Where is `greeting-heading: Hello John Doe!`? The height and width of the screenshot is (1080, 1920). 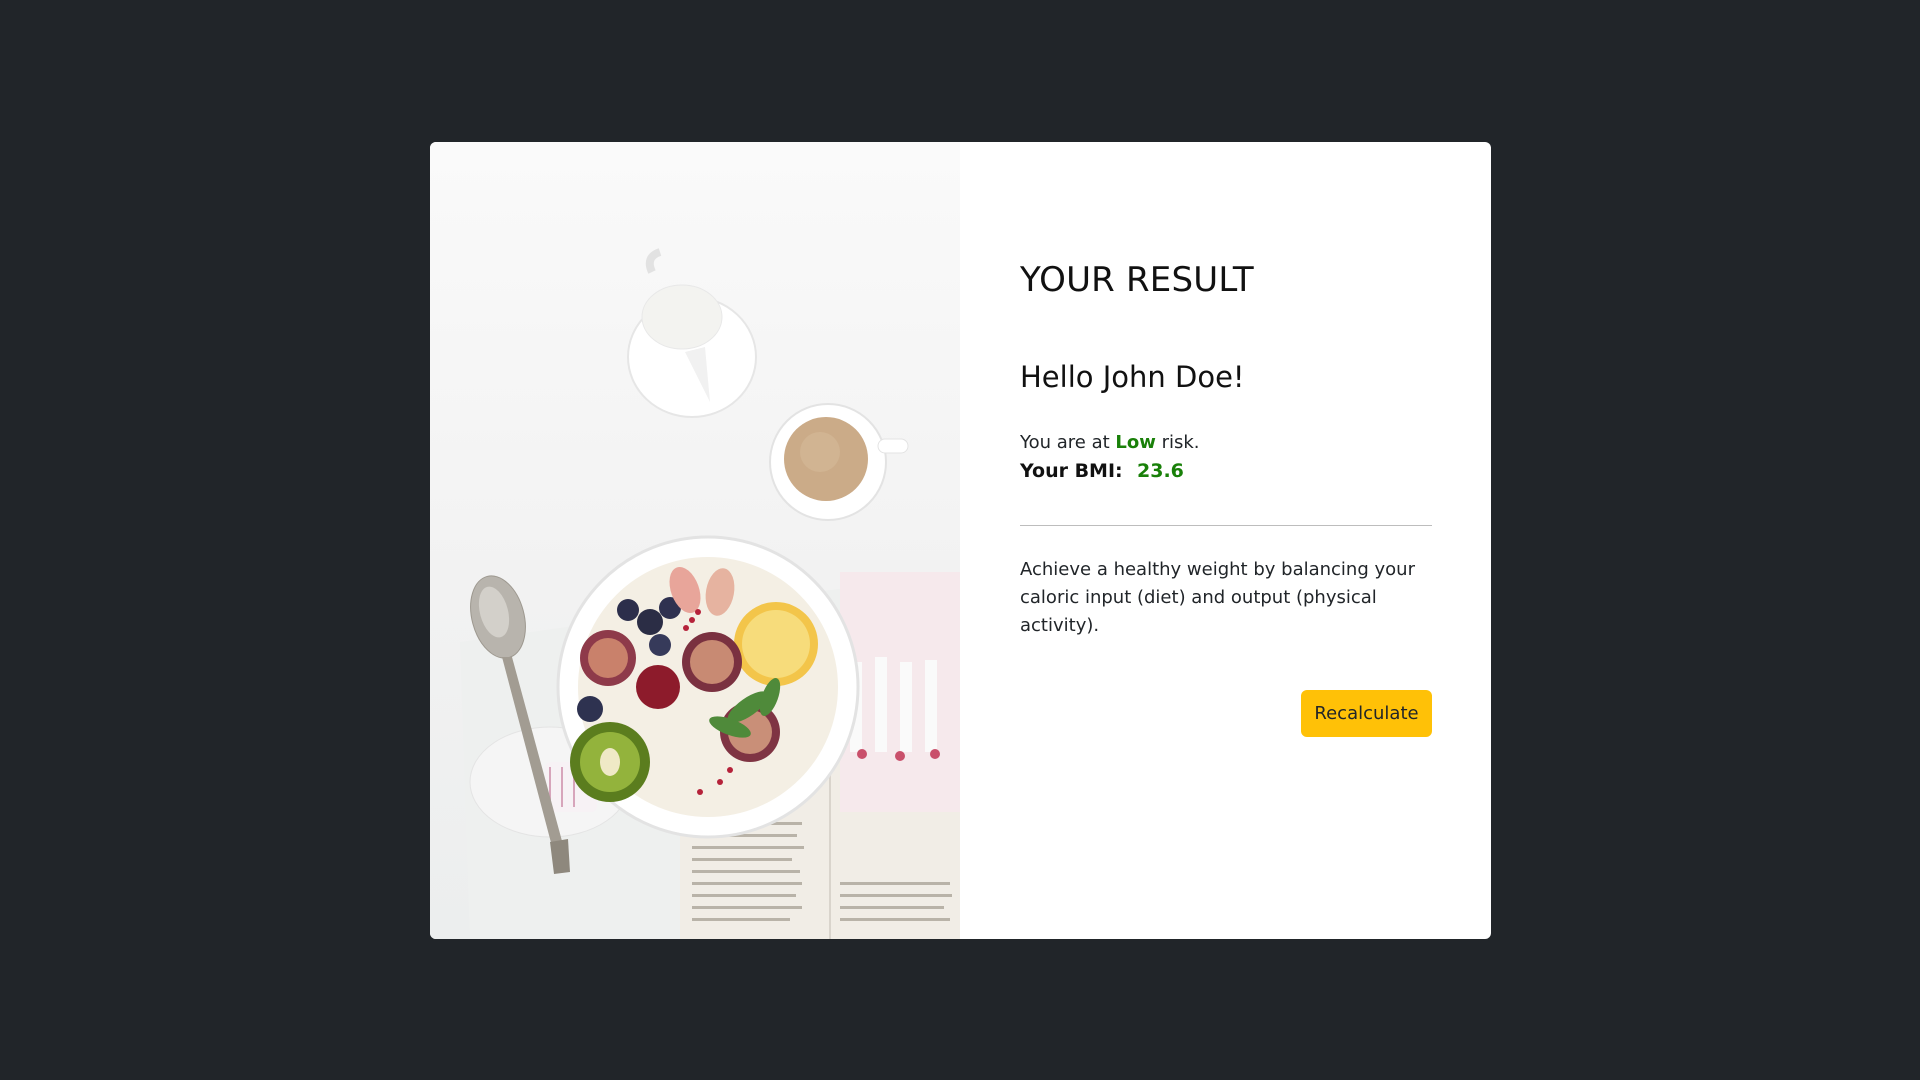
greeting-heading: Hello John Doe! is located at coordinates (1132, 377).